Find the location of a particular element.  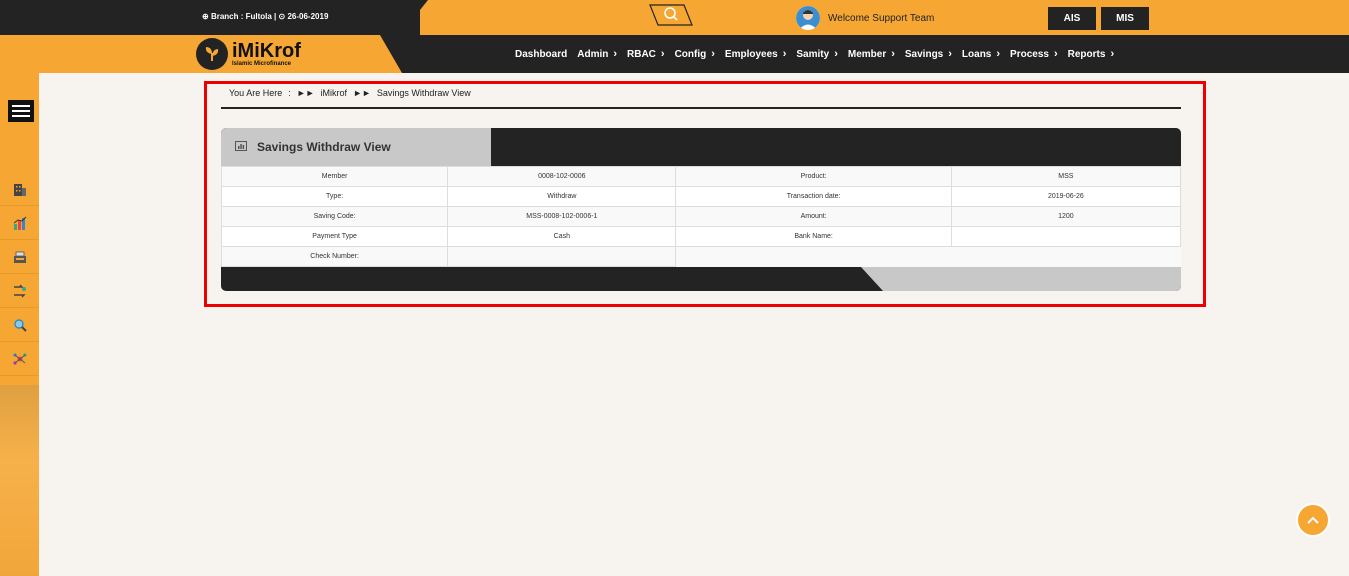

mis-button: MIS is located at coordinates (1125, 18).